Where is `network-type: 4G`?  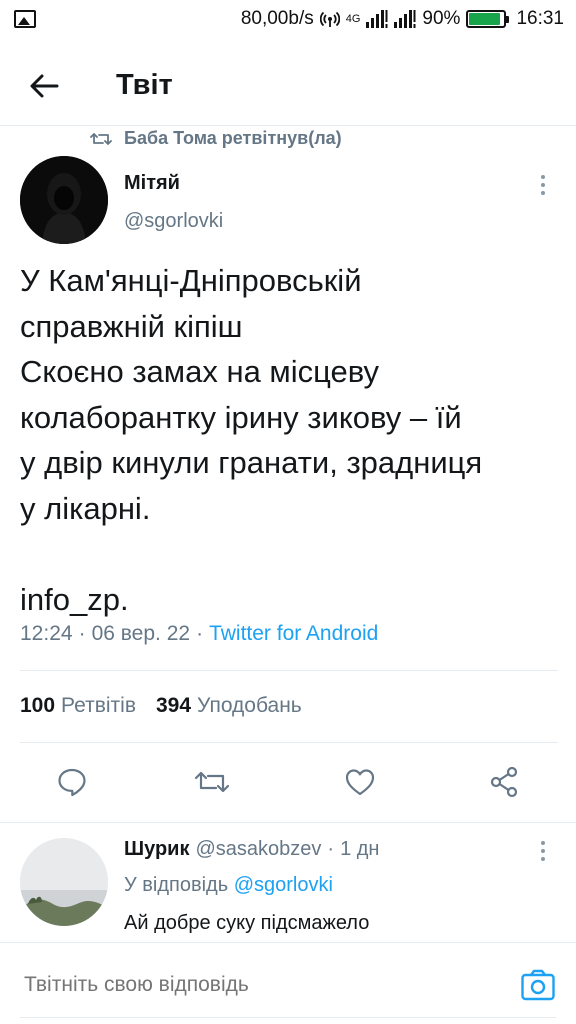 network-type: 4G is located at coordinates (353, 19).